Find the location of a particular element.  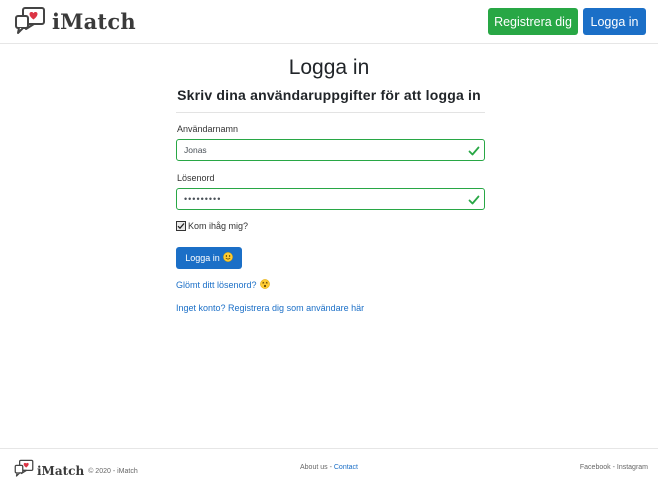

navbar: iMatch Registrera dig Logga in is located at coordinates (329, 22).